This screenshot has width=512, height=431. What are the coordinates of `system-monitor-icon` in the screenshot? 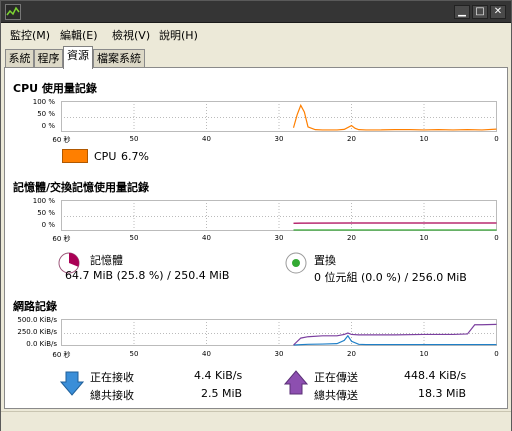 It's located at (13, 12).